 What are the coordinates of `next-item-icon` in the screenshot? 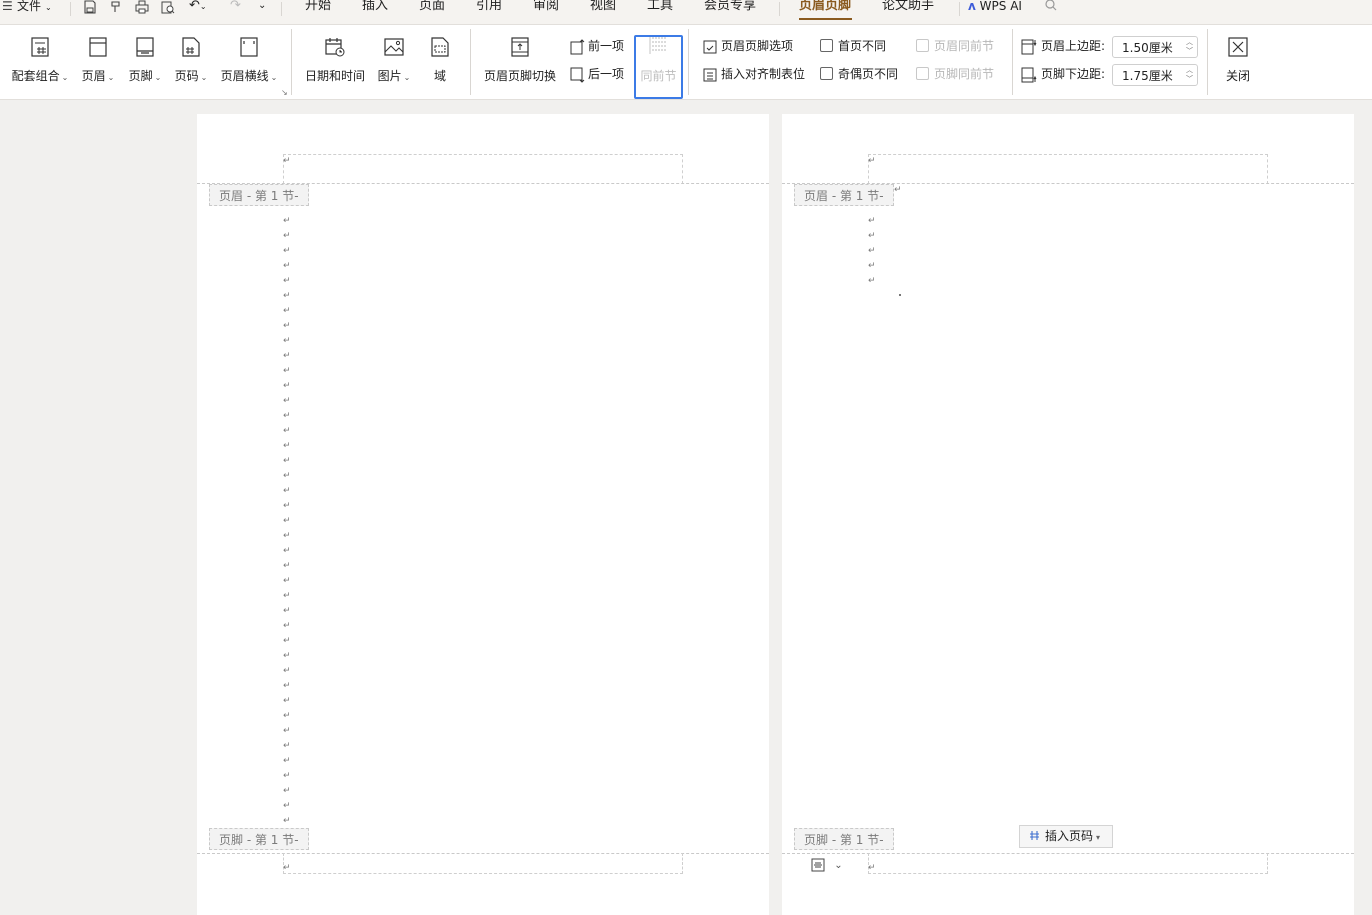 It's located at (577, 75).